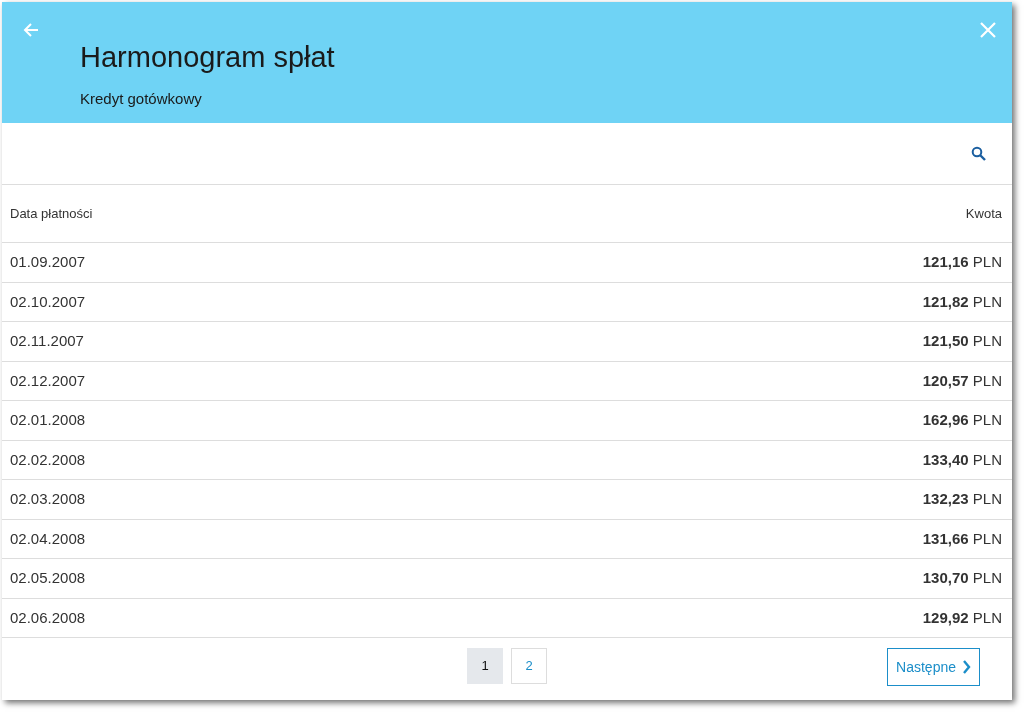 The image size is (1024, 715). Describe the element at coordinates (48, 262) in the screenshot. I see `date-cell-text: 01.09.2007` at that location.